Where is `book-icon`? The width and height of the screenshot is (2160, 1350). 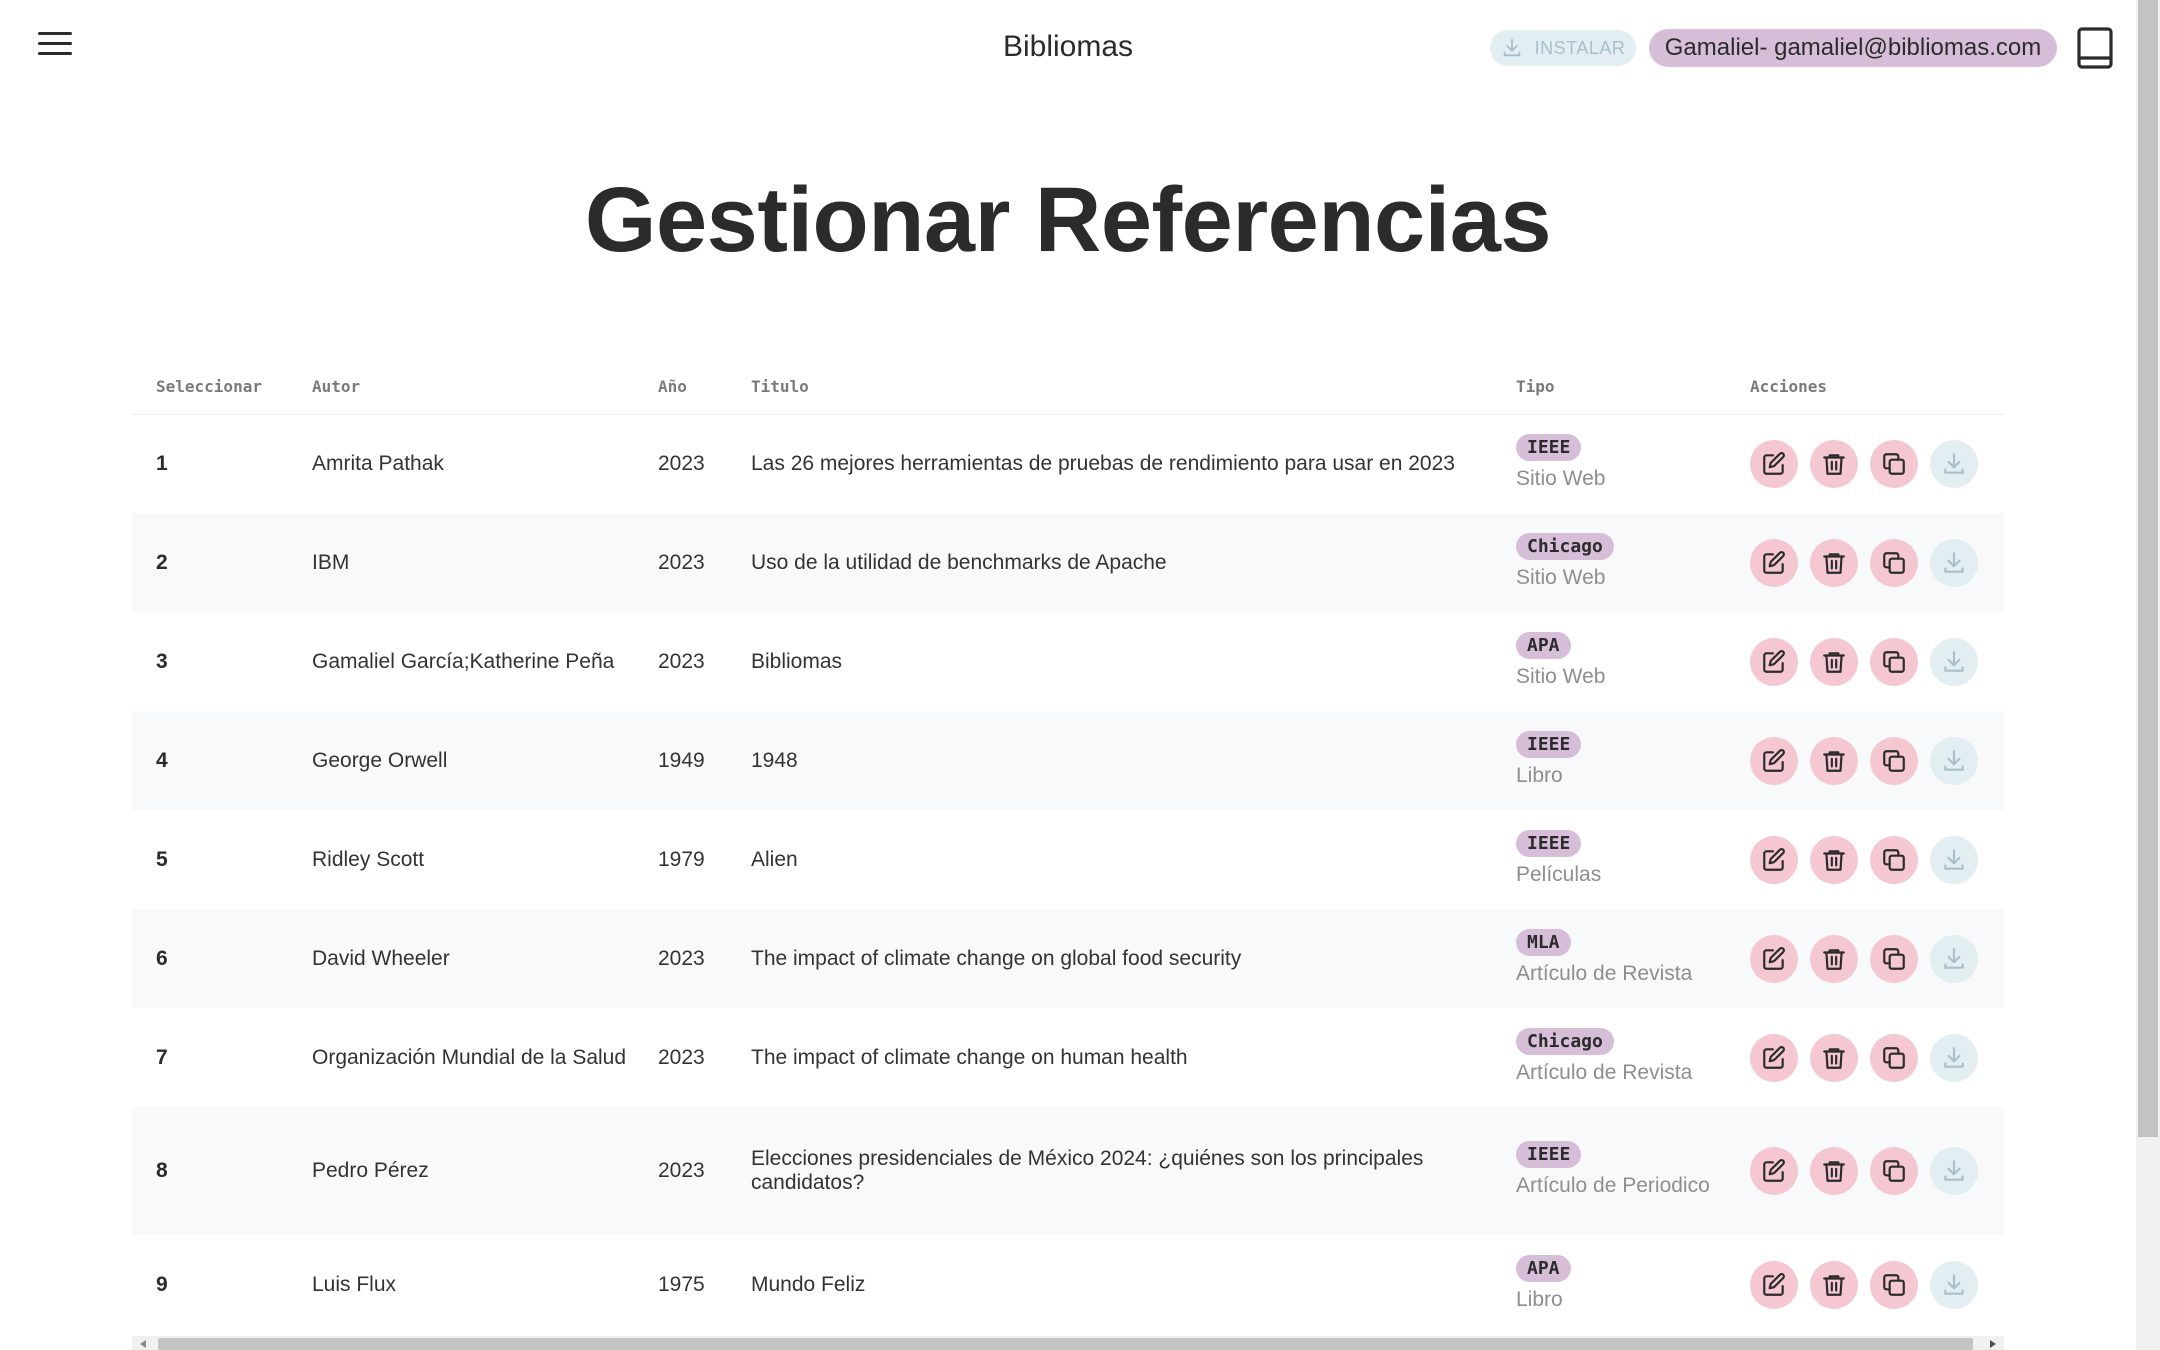
book-icon is located at coordinates (2095, 48).